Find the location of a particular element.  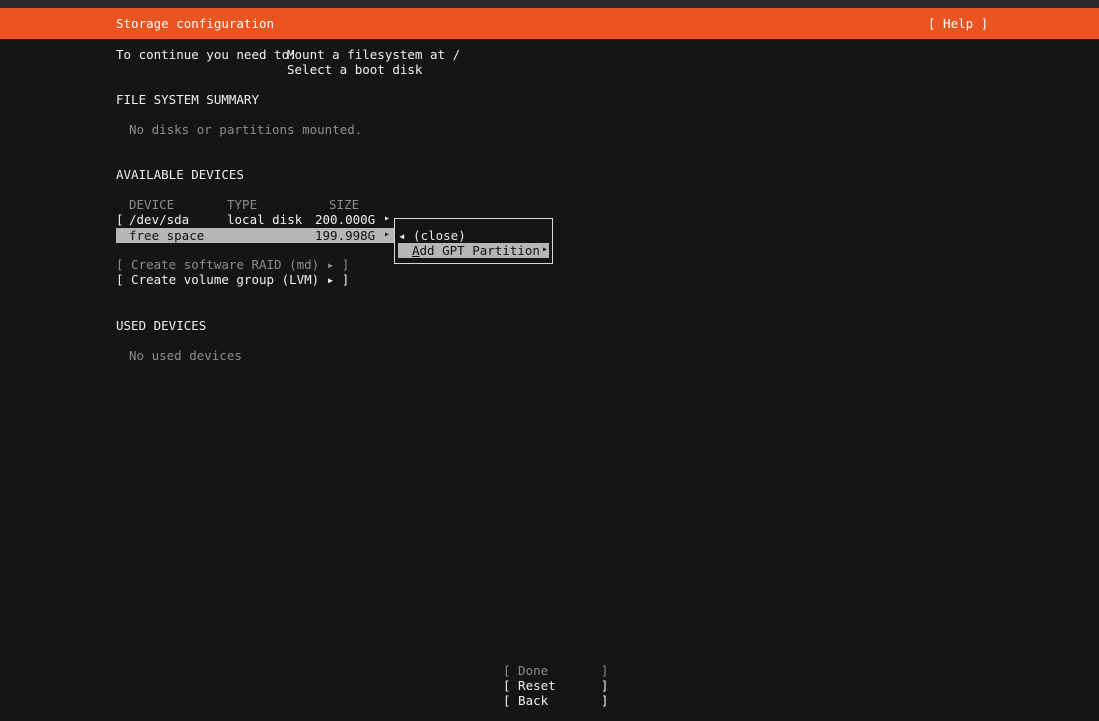

requirement-mount-root: Mount a filesystem at / is located at coordinates (374, 54).